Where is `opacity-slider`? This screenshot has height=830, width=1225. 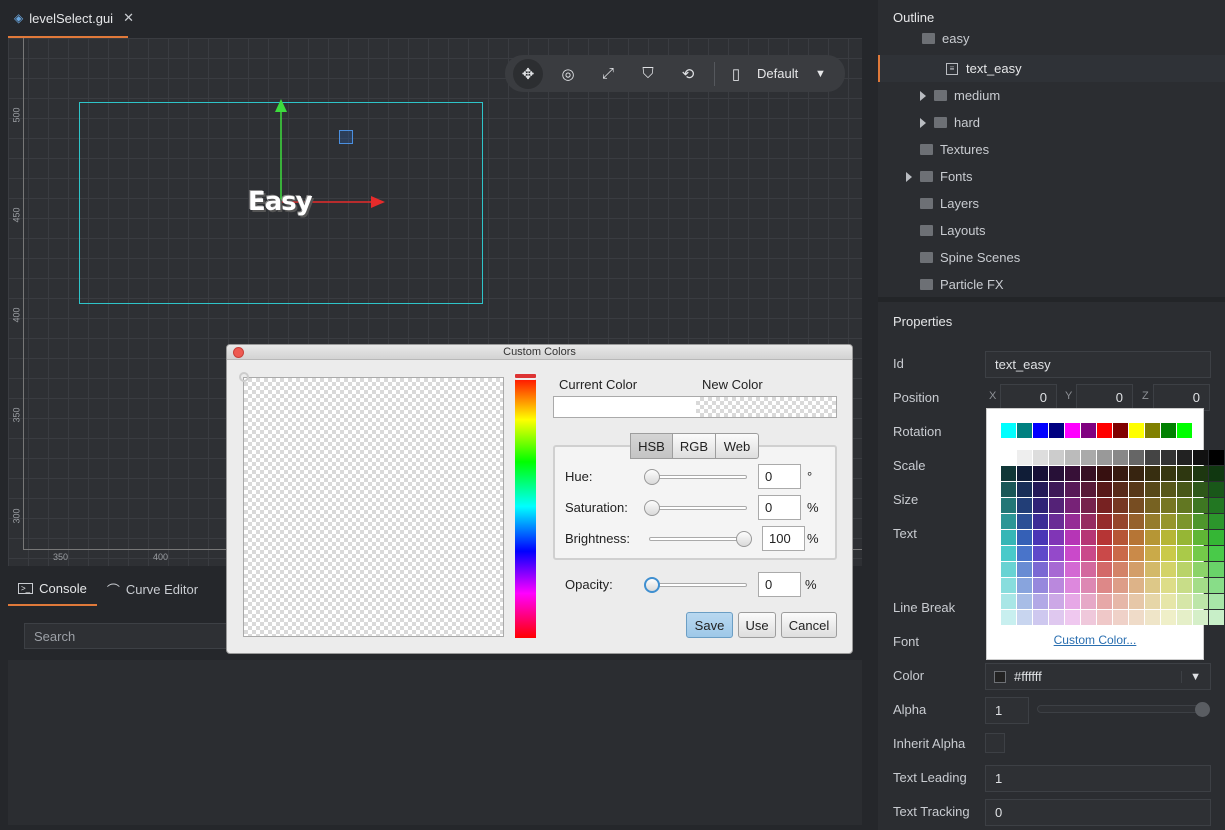 opacity-slider is located at coordinates (696, 585).